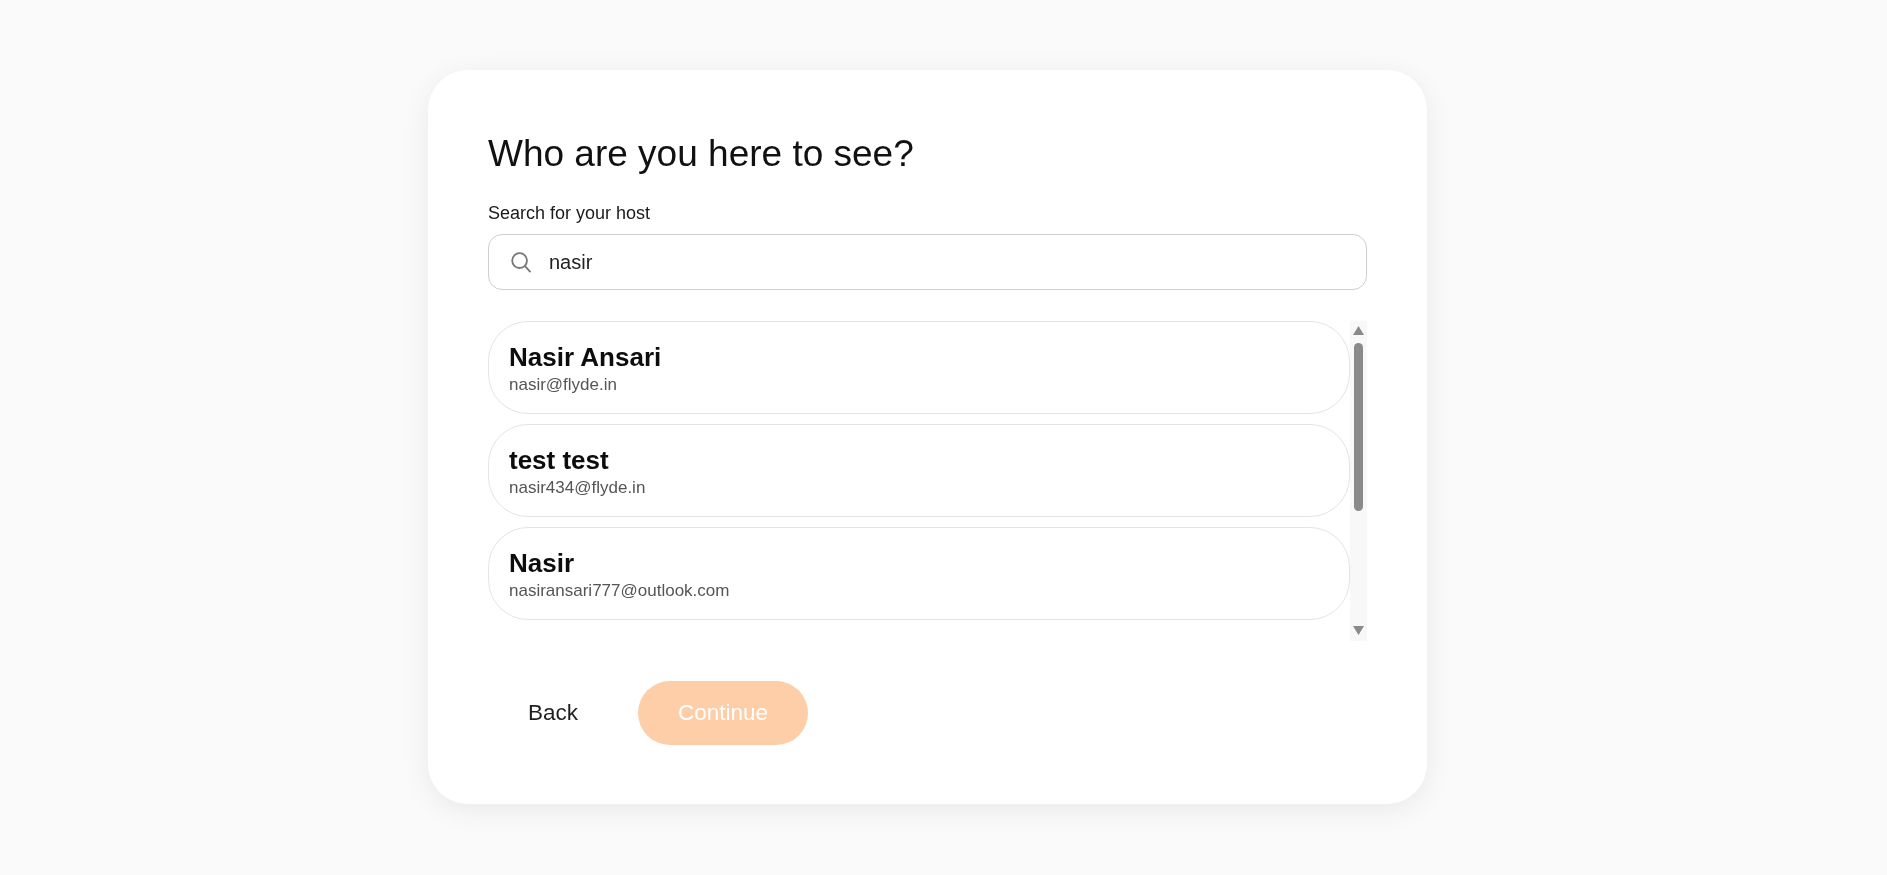 The height and width of the screenshot is (875, 1887). I want to click on scrollbar-thumb, so click(1358, 427).